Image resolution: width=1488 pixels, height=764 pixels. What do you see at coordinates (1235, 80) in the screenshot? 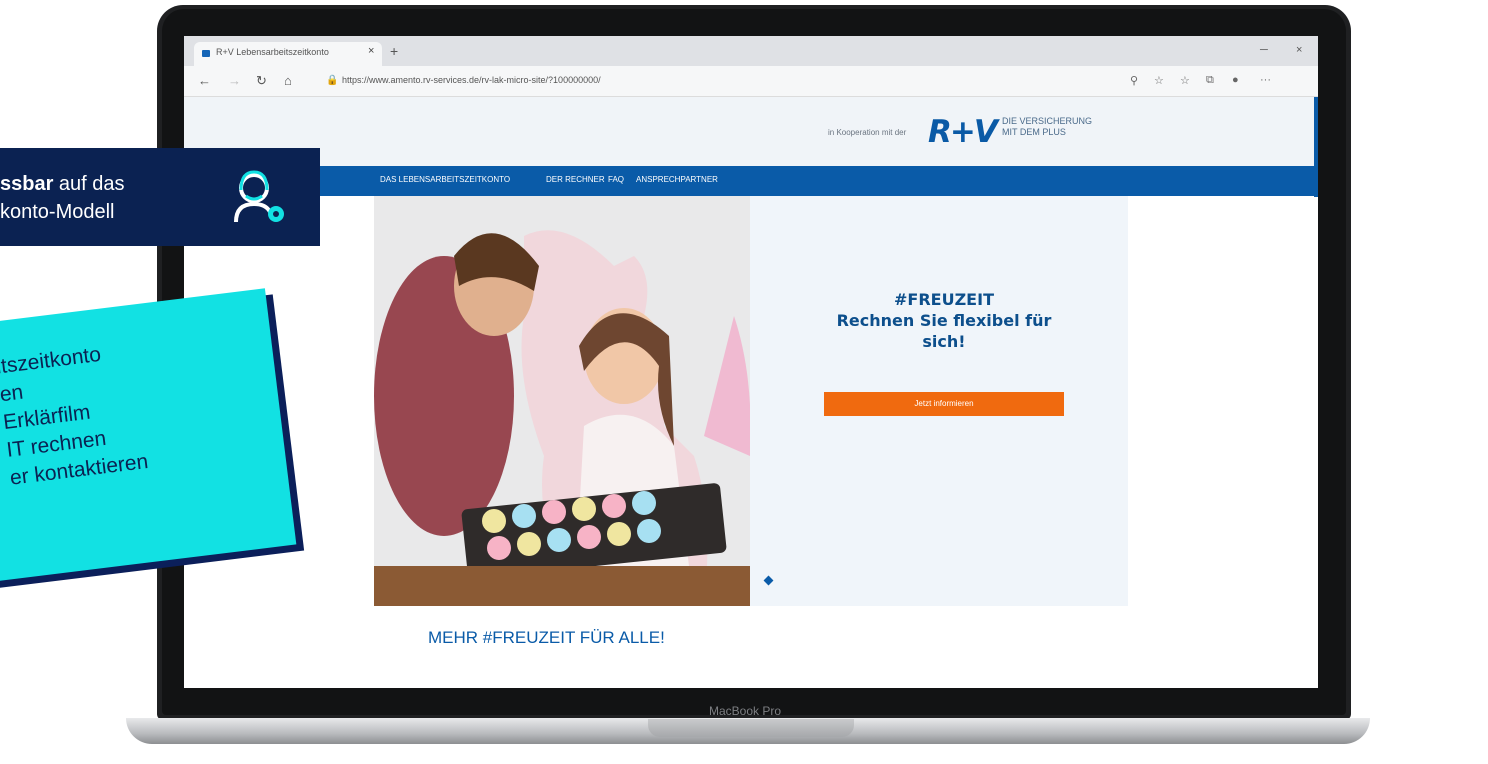
I see `profile-icon: ●` at bounding box center [1235, 80].